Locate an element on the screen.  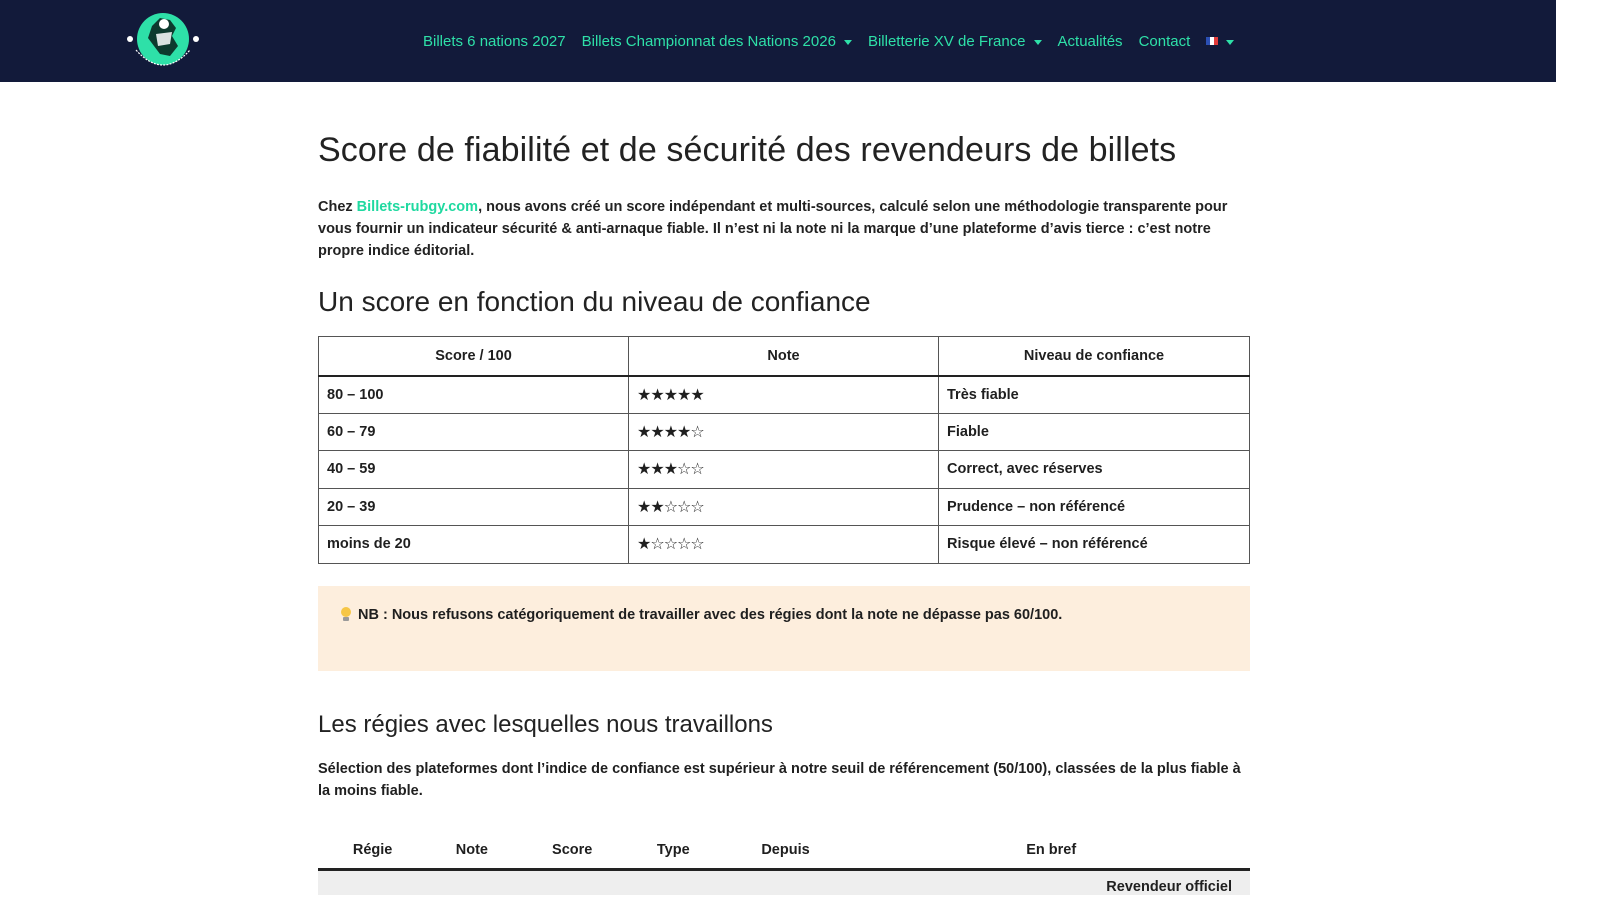
language-switcher is located at coordinates (1220, 41).